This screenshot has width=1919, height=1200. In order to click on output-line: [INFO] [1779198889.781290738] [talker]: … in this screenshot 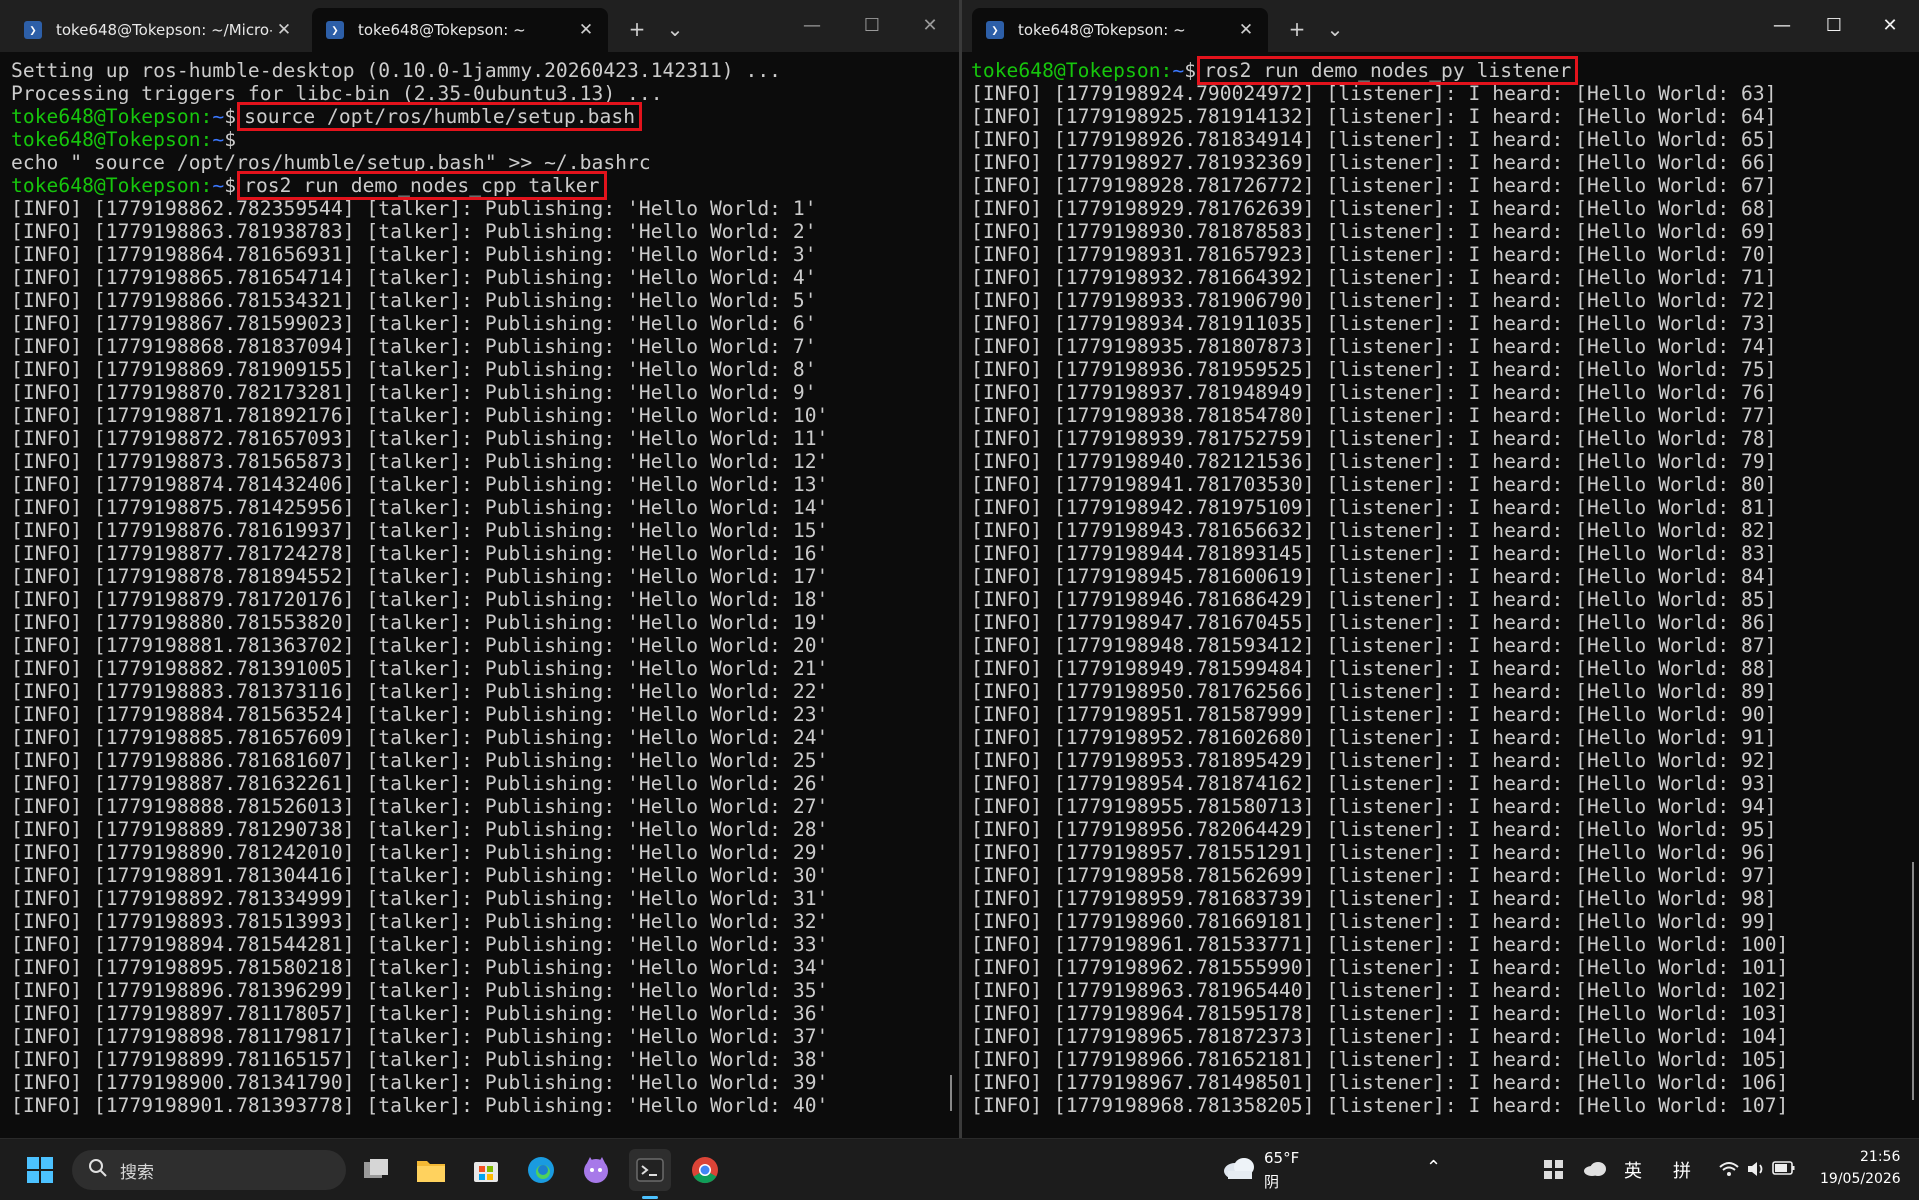, I will do `click(420, 829)`.